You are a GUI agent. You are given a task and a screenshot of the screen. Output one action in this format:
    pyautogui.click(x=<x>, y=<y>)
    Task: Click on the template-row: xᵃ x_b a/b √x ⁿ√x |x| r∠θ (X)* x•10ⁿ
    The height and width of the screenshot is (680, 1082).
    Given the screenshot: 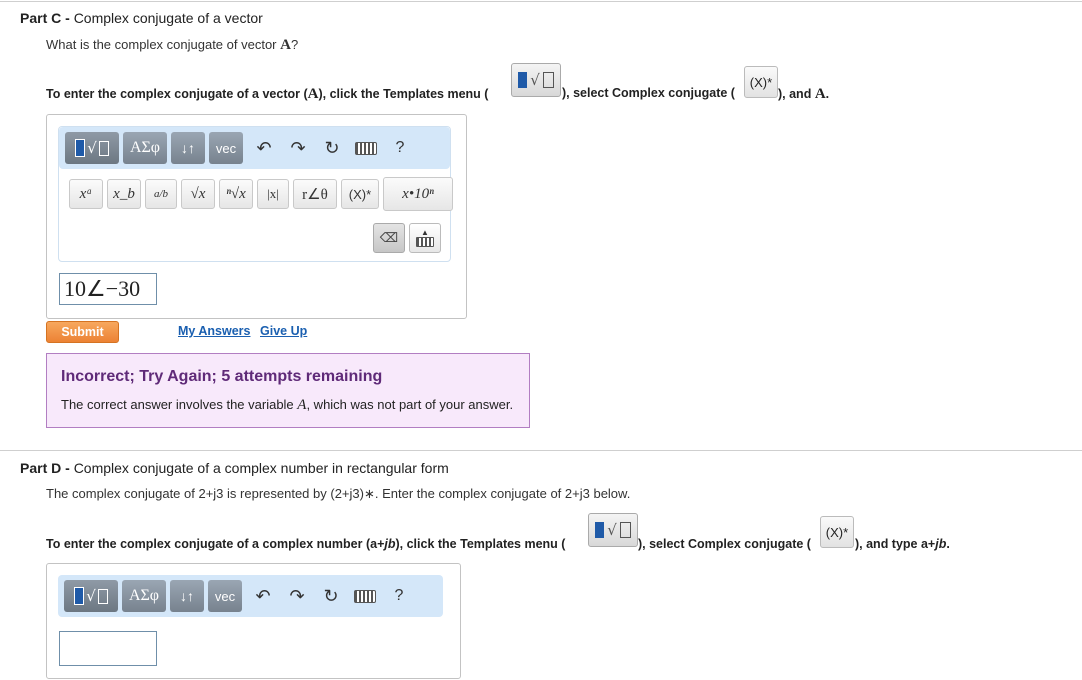 What is the action you would take?
    pyautogui.click(x=263, y=194)
    